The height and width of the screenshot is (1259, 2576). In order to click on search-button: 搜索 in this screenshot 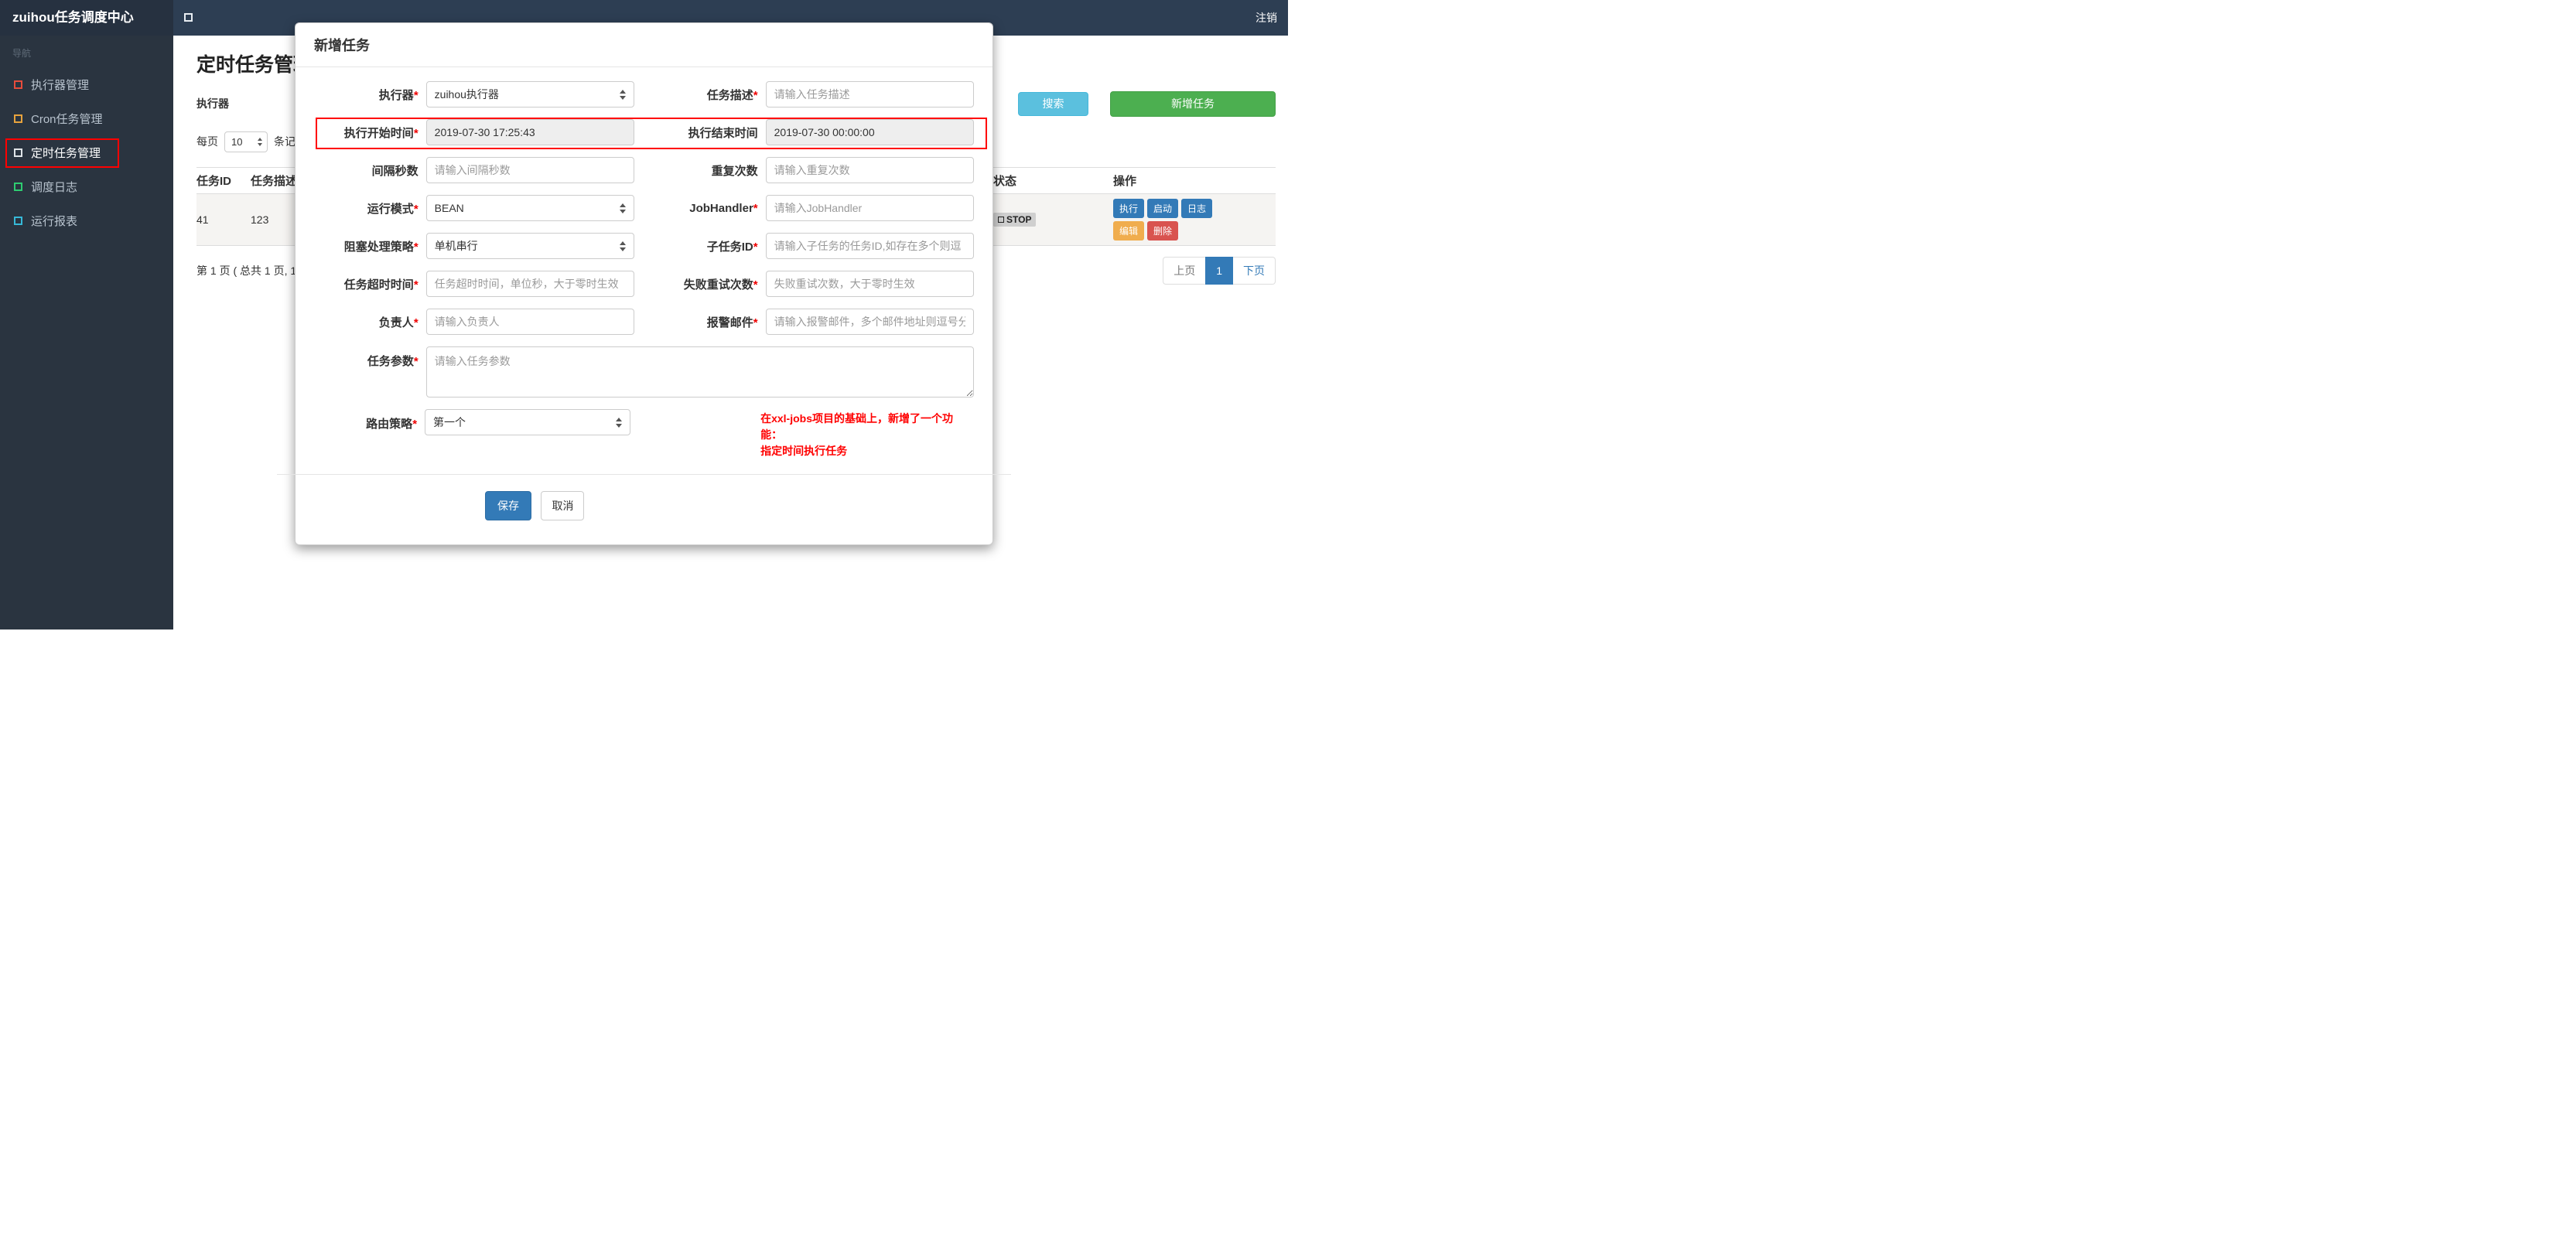, I will do `click(1053, 104)`.